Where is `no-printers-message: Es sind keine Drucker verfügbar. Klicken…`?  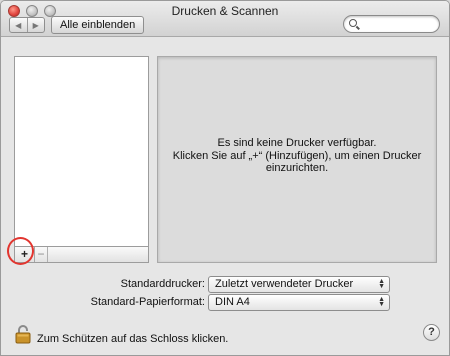
no-printers-message: Es sind keine Drucker verfügbar. Klicken… is located at coordinates (297, 156).